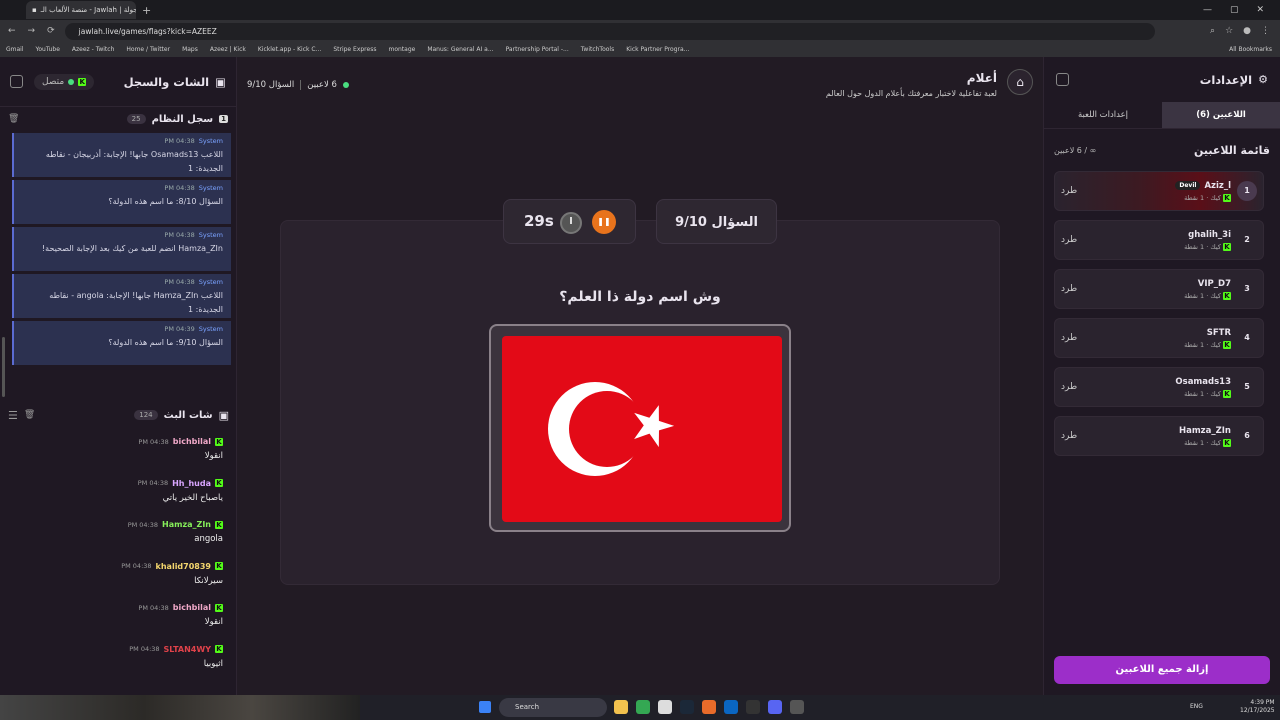 The image size is (1280, 720). What do you see at coordinates (15, 49) in the screenshot?
I see `bookmark-item: Gmail` at bounding box center [15, 49].